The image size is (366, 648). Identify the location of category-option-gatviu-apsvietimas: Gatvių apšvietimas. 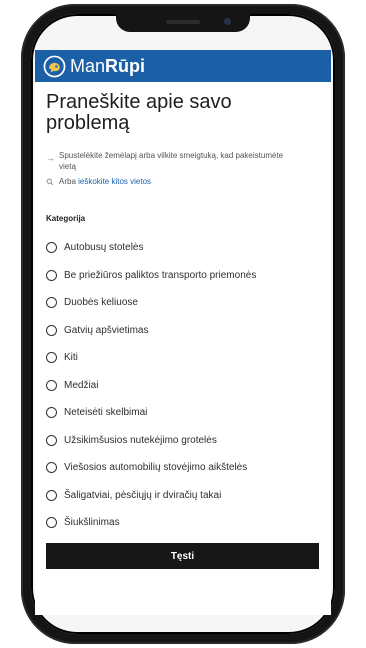
(188, 331).